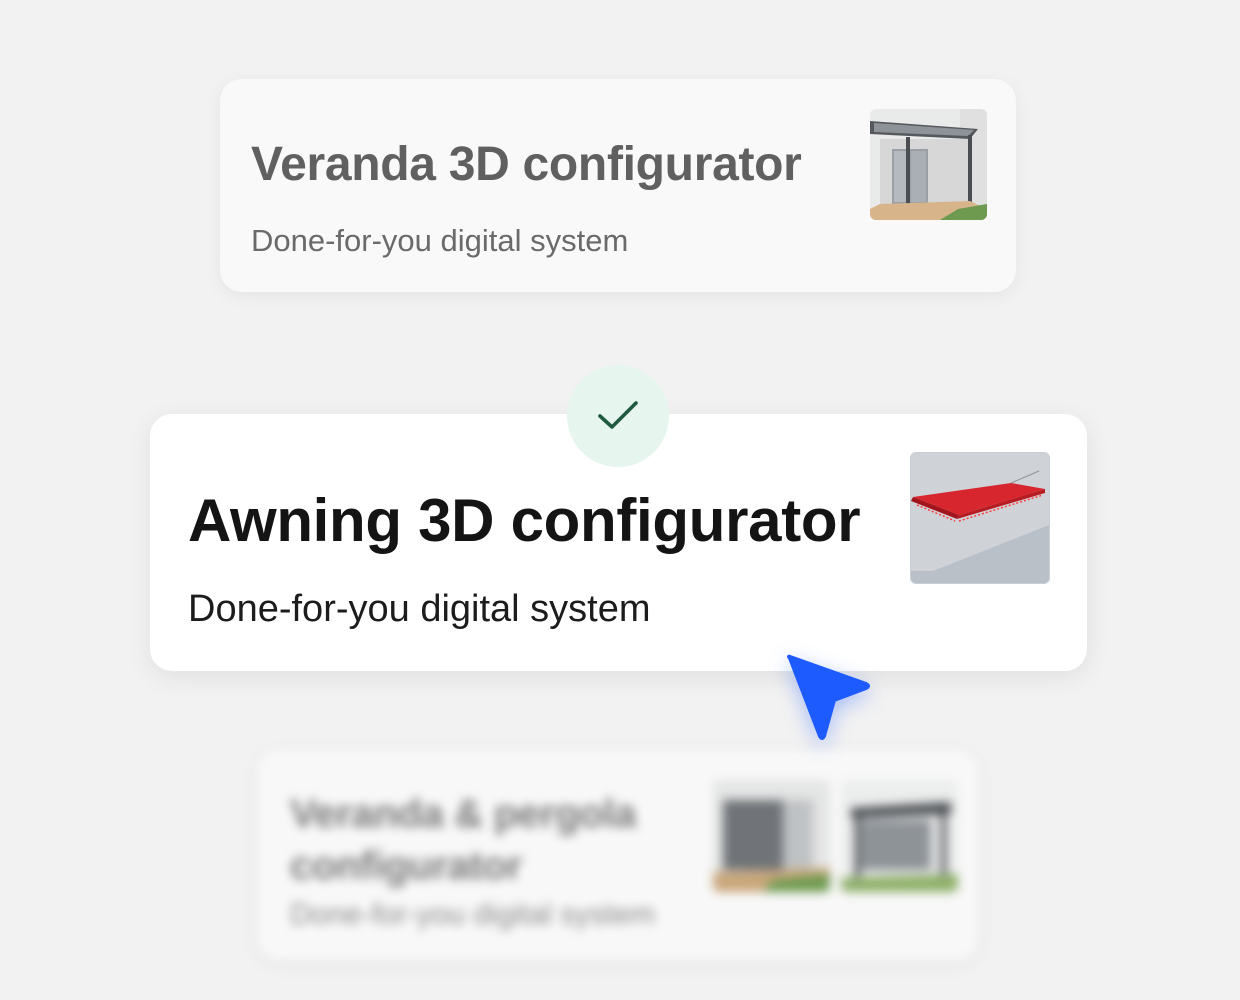  What do you see at coordinates (980, 518) in the screenshot?
I see `awning-thumbnail` at bounding box center [980, 518].